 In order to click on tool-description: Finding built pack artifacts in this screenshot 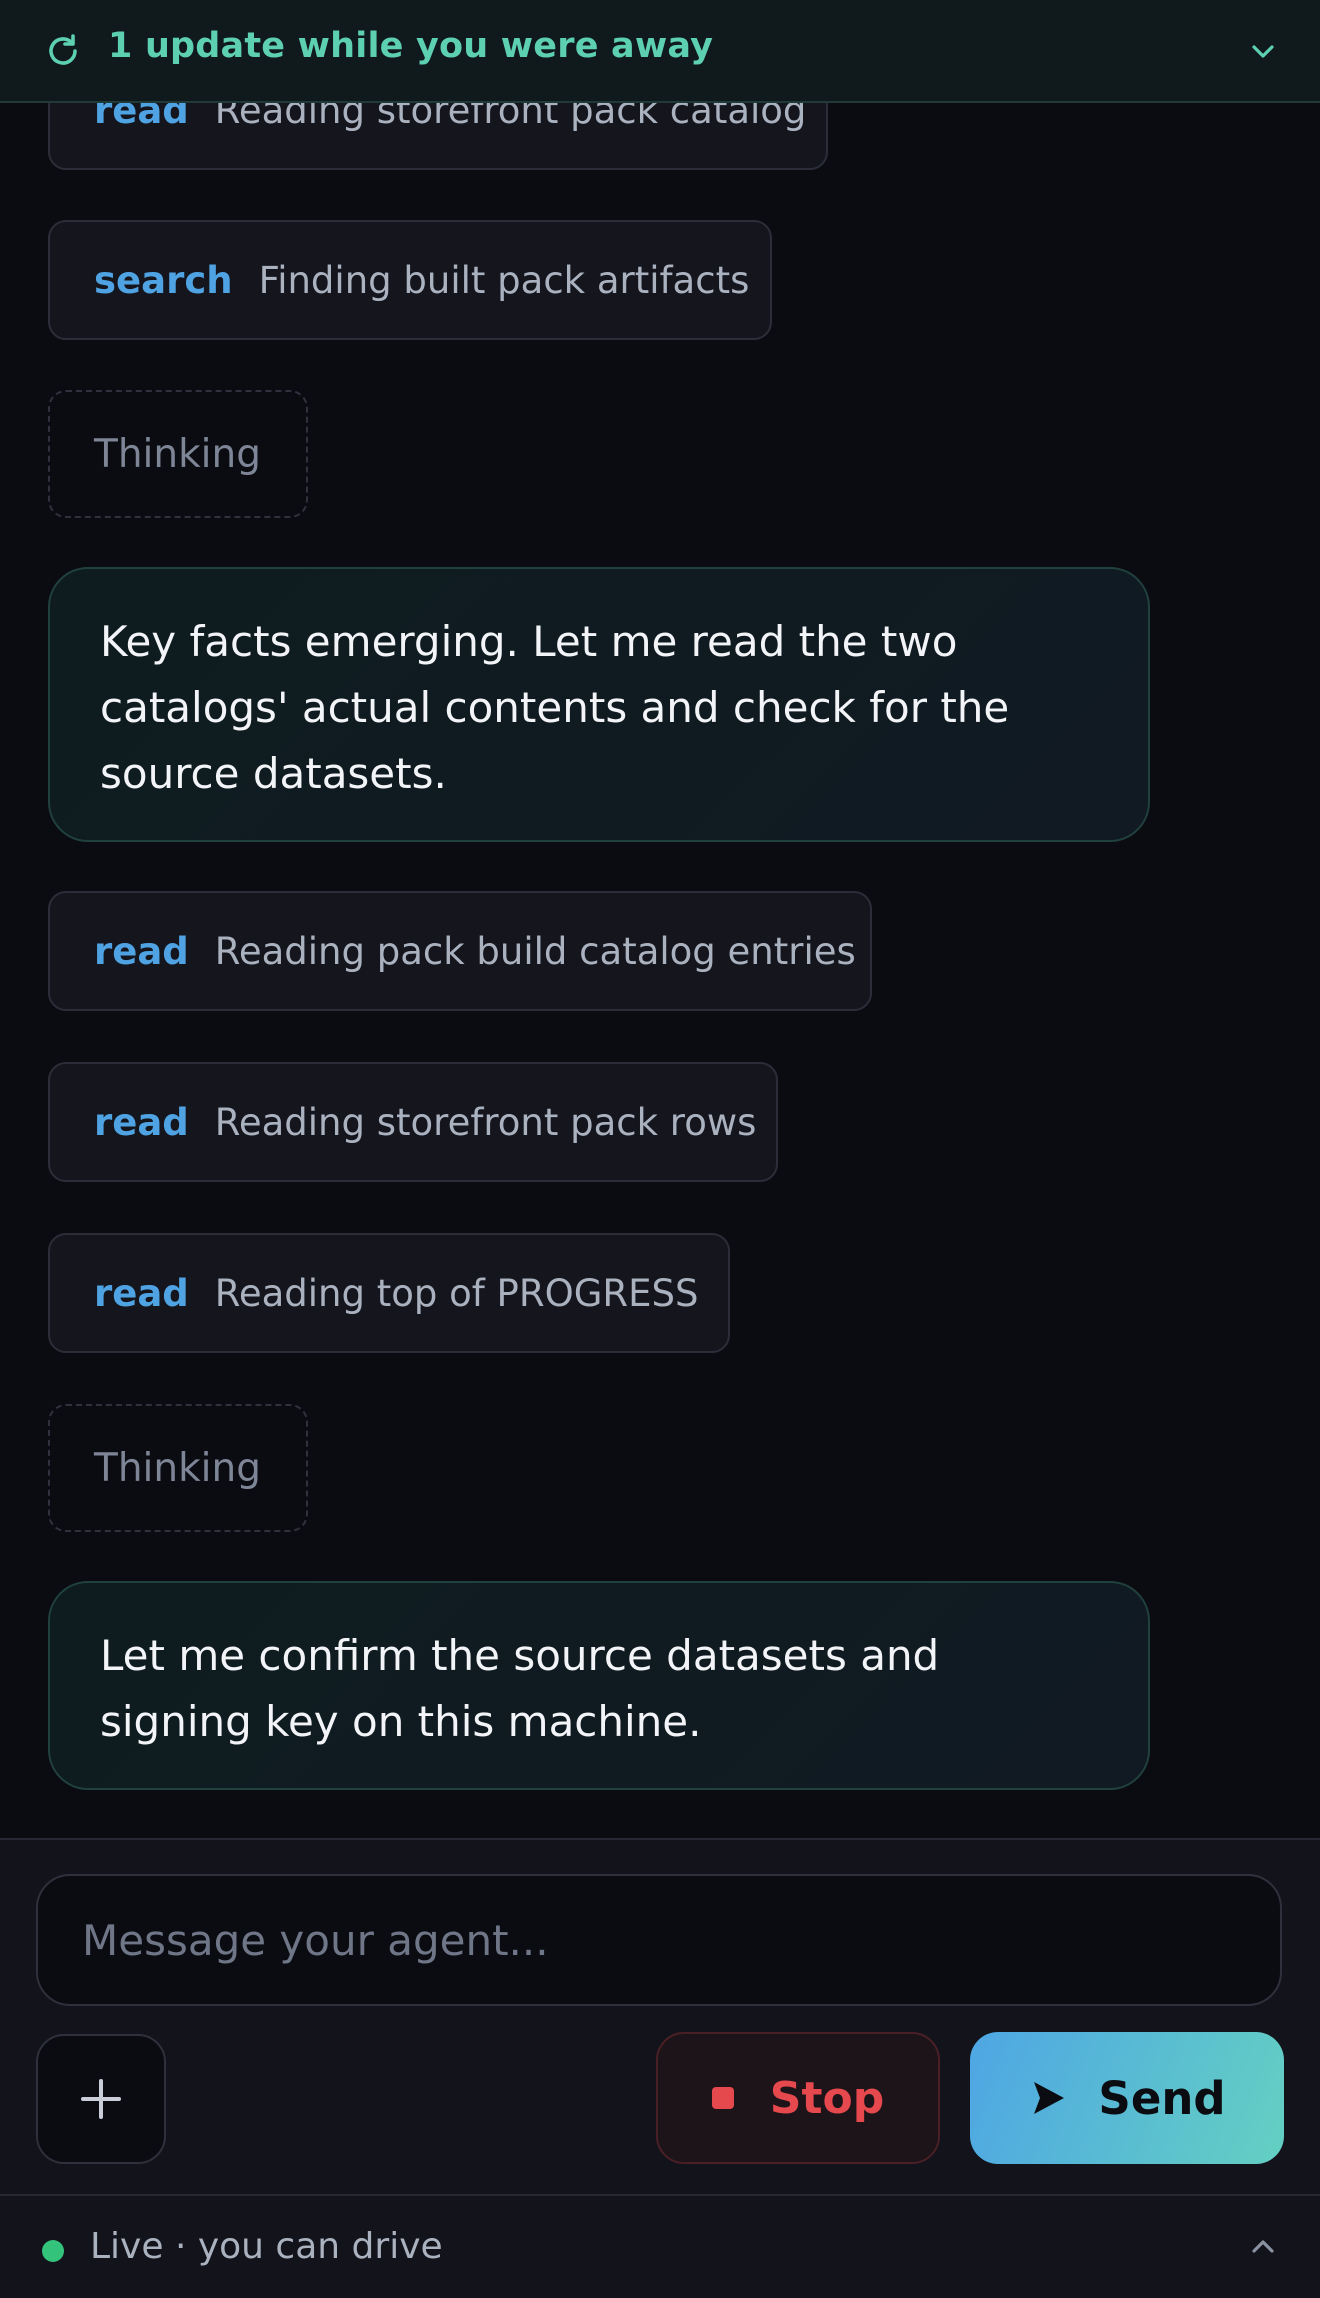, I will do `click(504, 280)`.